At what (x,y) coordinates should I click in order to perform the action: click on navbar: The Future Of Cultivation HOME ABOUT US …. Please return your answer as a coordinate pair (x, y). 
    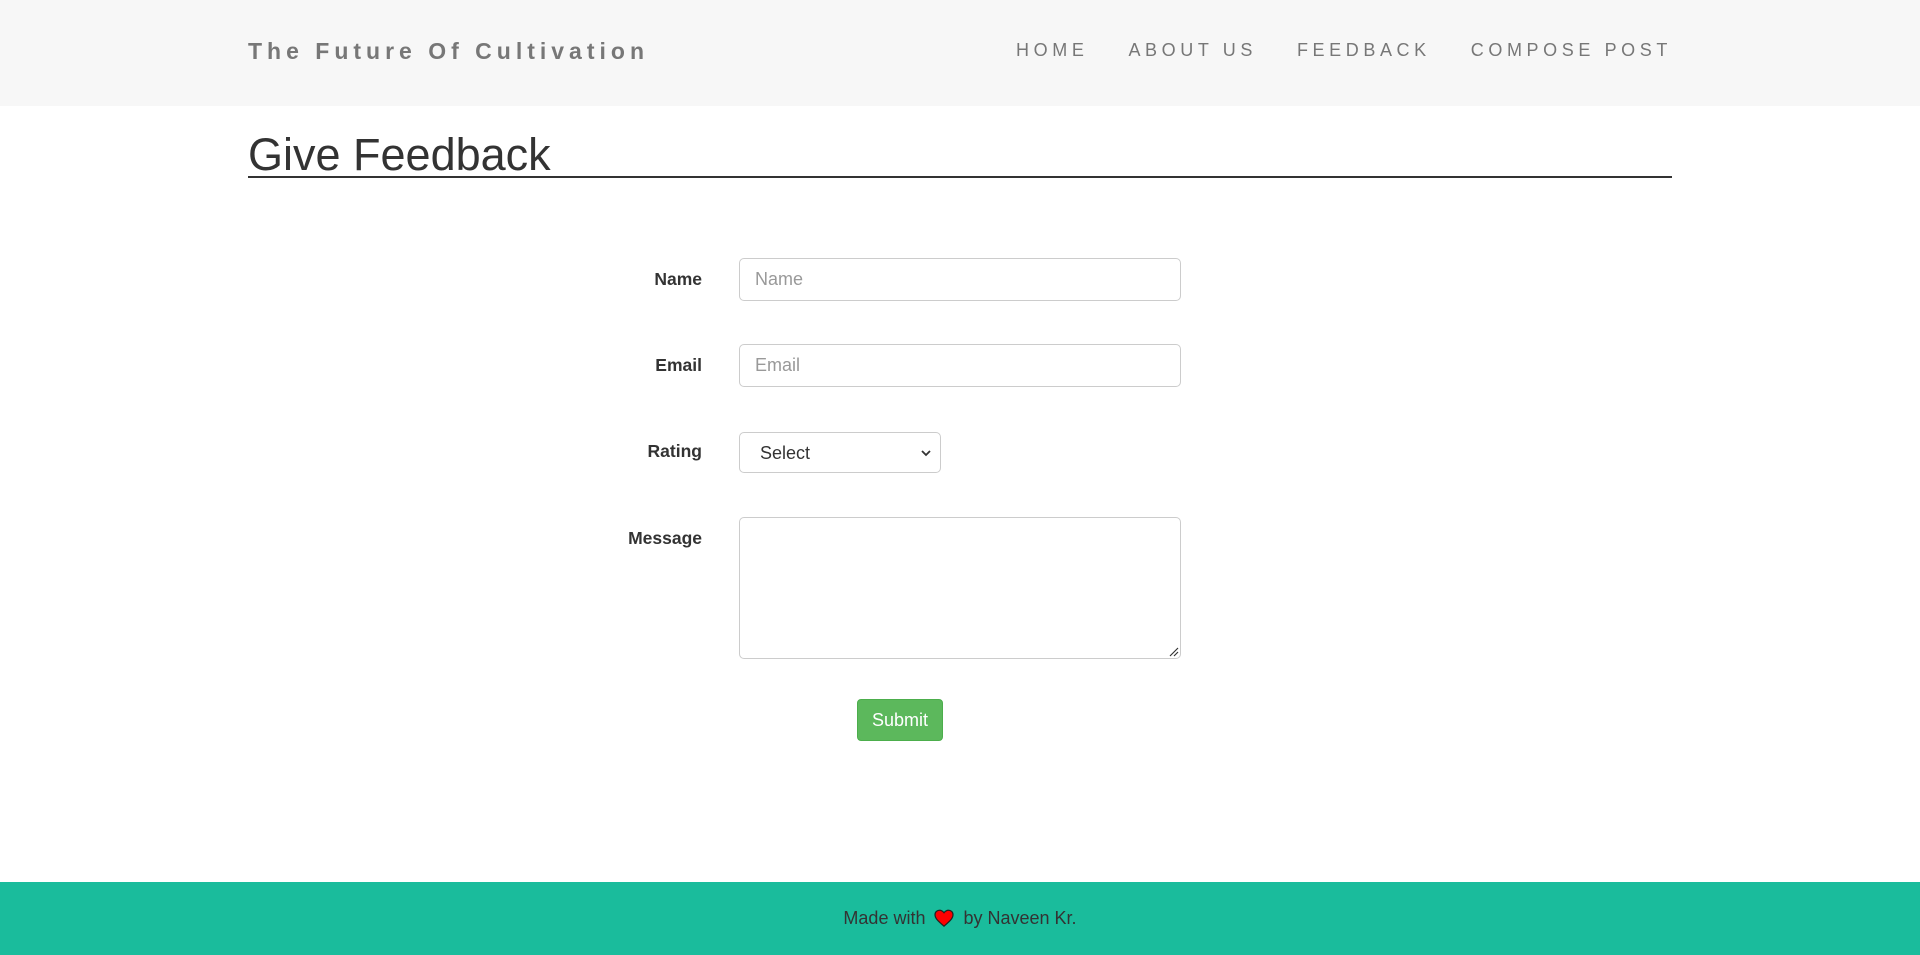
    Looking at the image, I should click on (960, 53).